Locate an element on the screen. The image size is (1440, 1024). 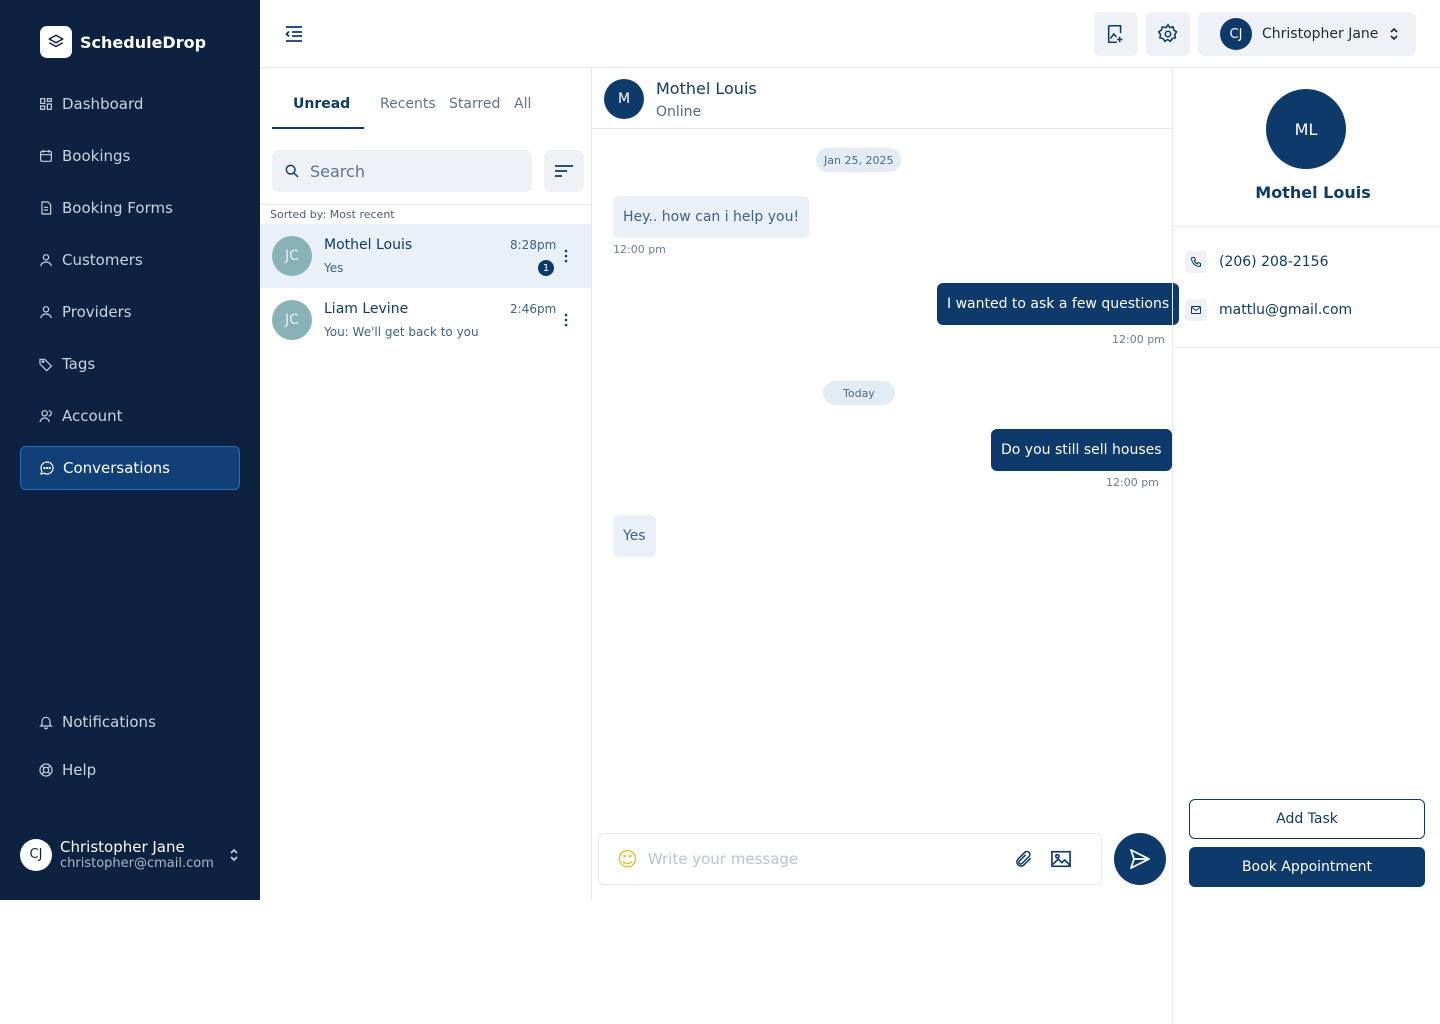
book-appointment-button: Book Appointment is located at coordinates (1307, 867).